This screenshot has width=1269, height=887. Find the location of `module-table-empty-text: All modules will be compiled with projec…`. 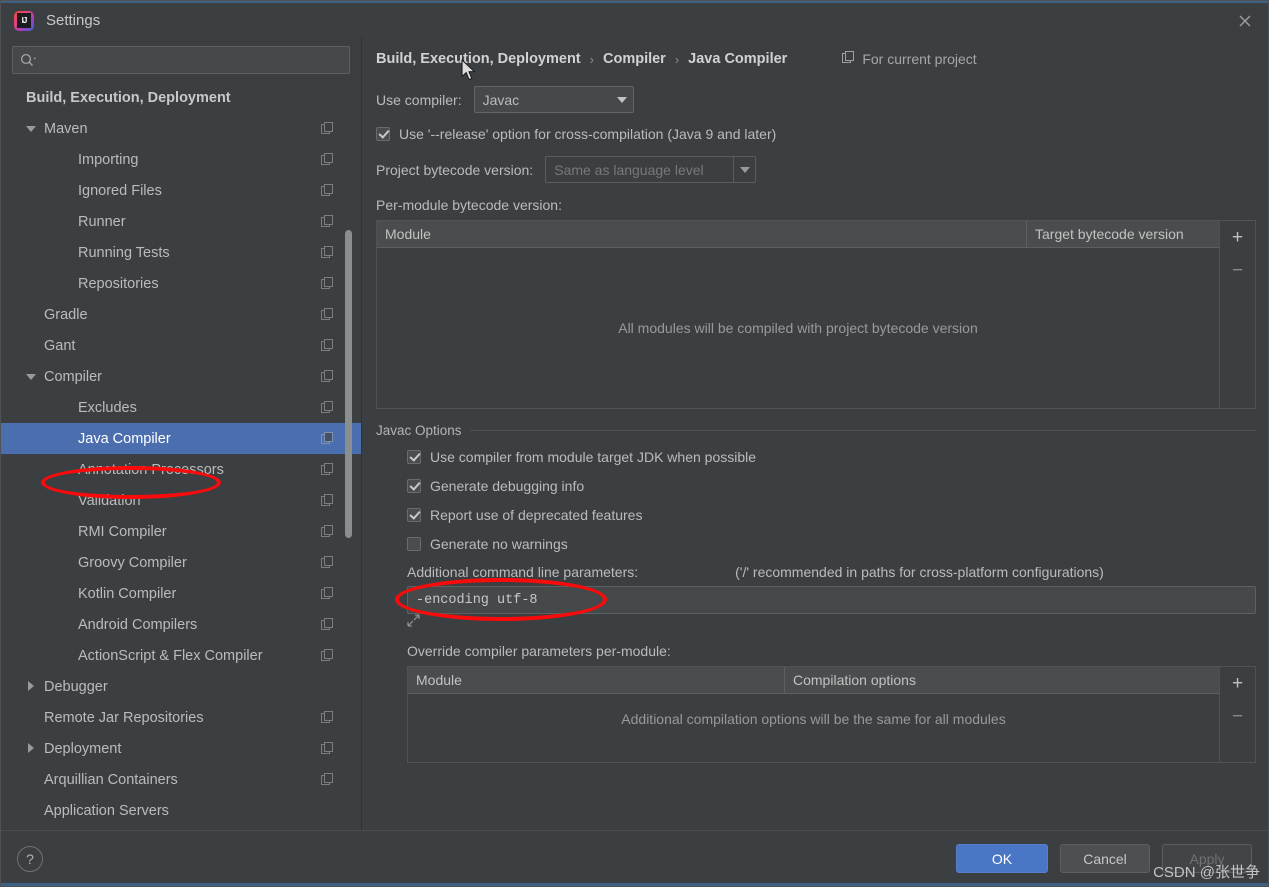

module-table-empty-text: All modules will be compiled with projec… is located at coordinates (798, 328).